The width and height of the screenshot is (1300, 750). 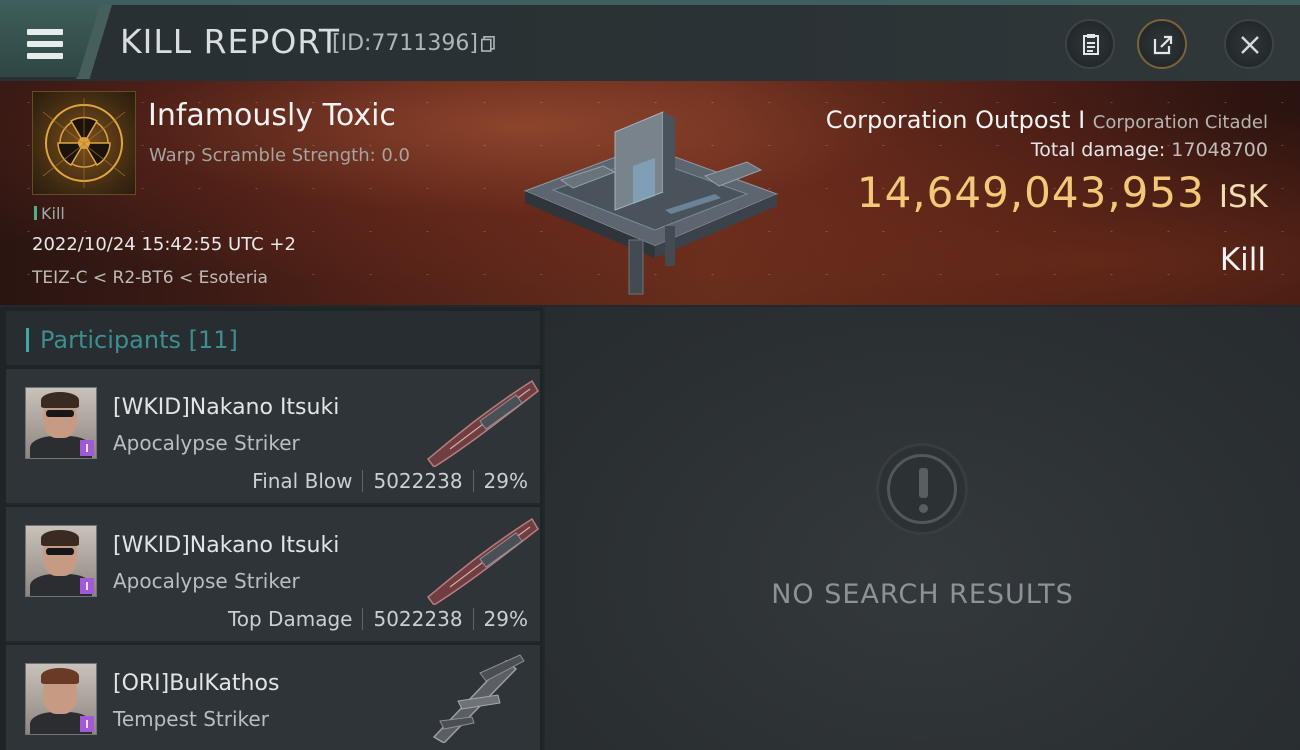 I want to click on kill-tag: Kill, so click(x=49, y=213).